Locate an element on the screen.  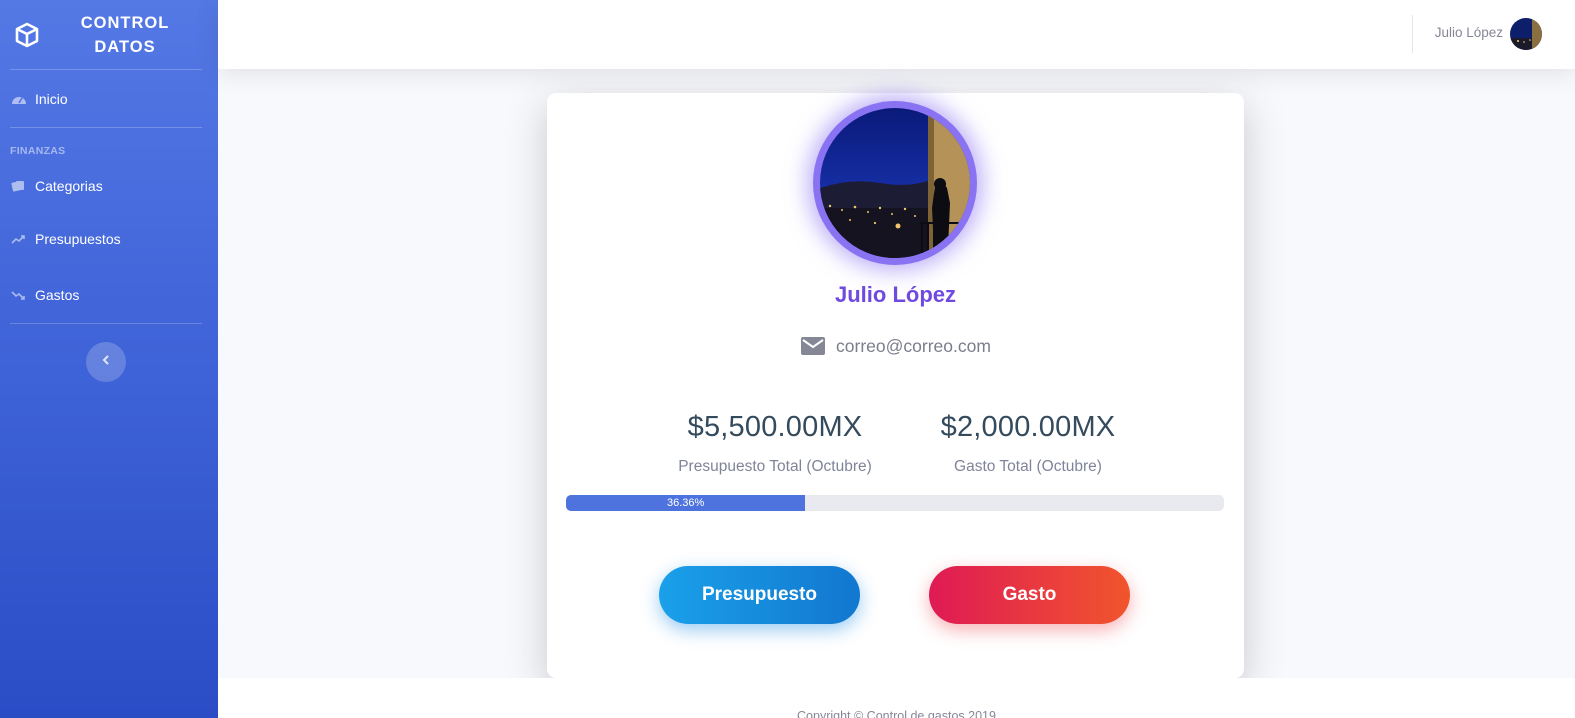
trend-down-icon is located at coordinates (19, 295).